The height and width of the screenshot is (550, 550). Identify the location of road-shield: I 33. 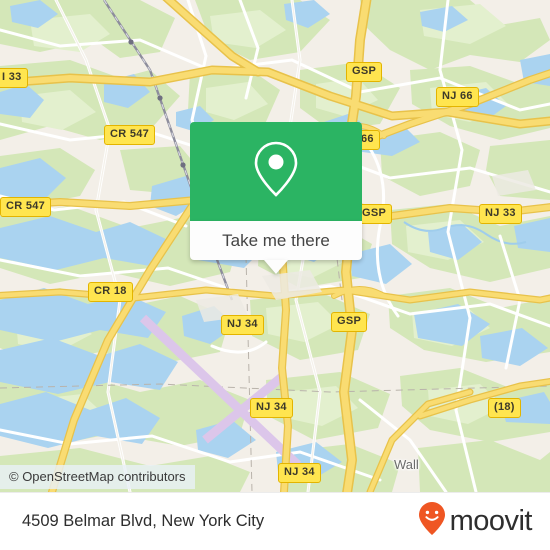
(14, 78).